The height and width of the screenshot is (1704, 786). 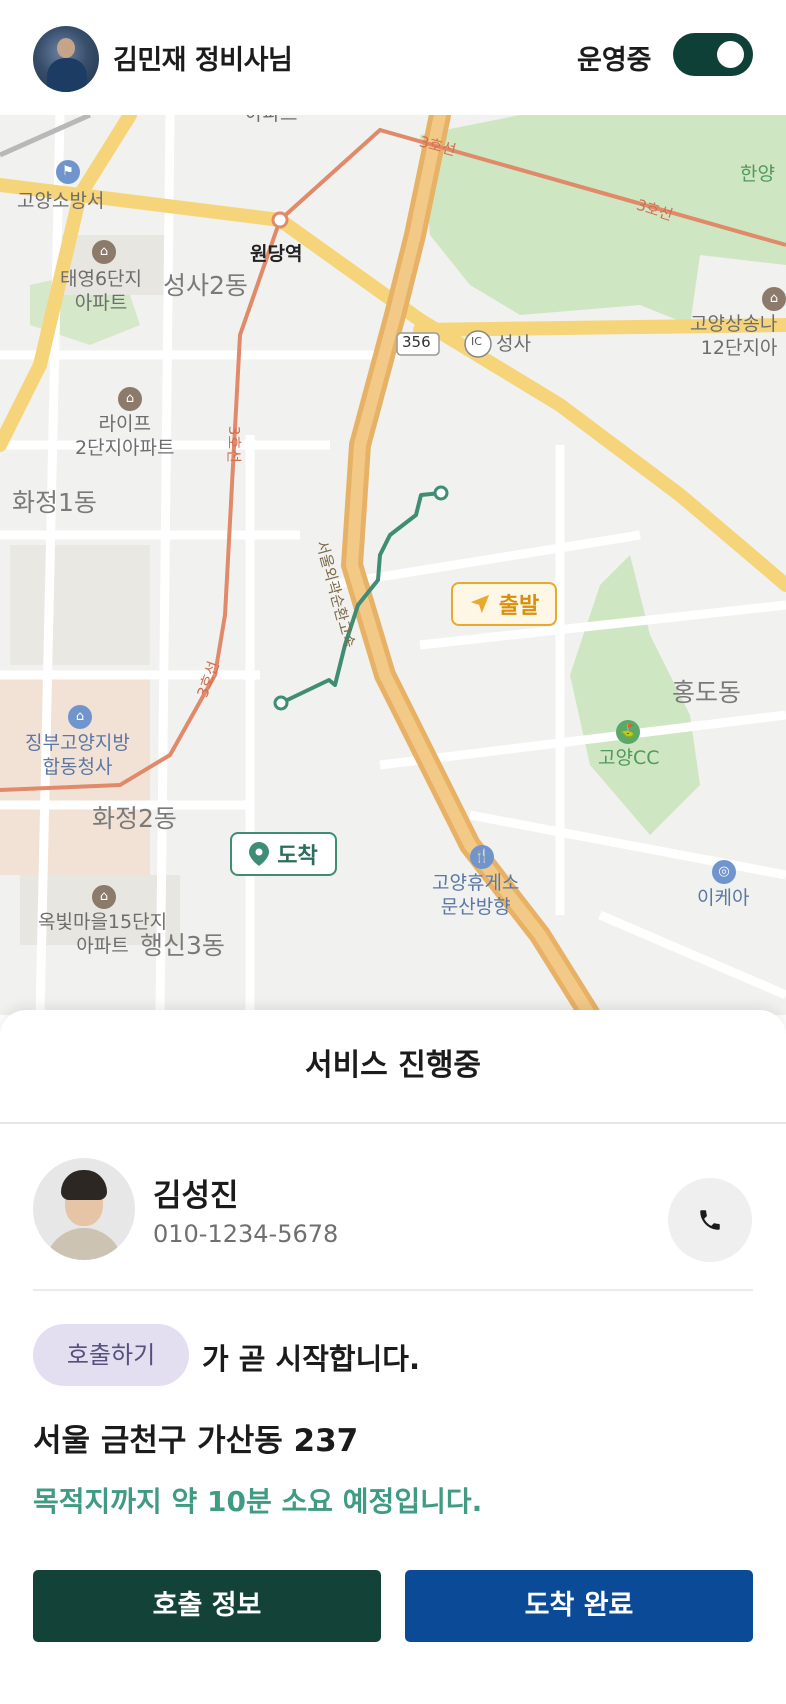 What do you see at coordinates (311, 1359) in the screenshot?
I see `start-notice: 가 곧 시작합니다.` at bounding box center [311, 1359].